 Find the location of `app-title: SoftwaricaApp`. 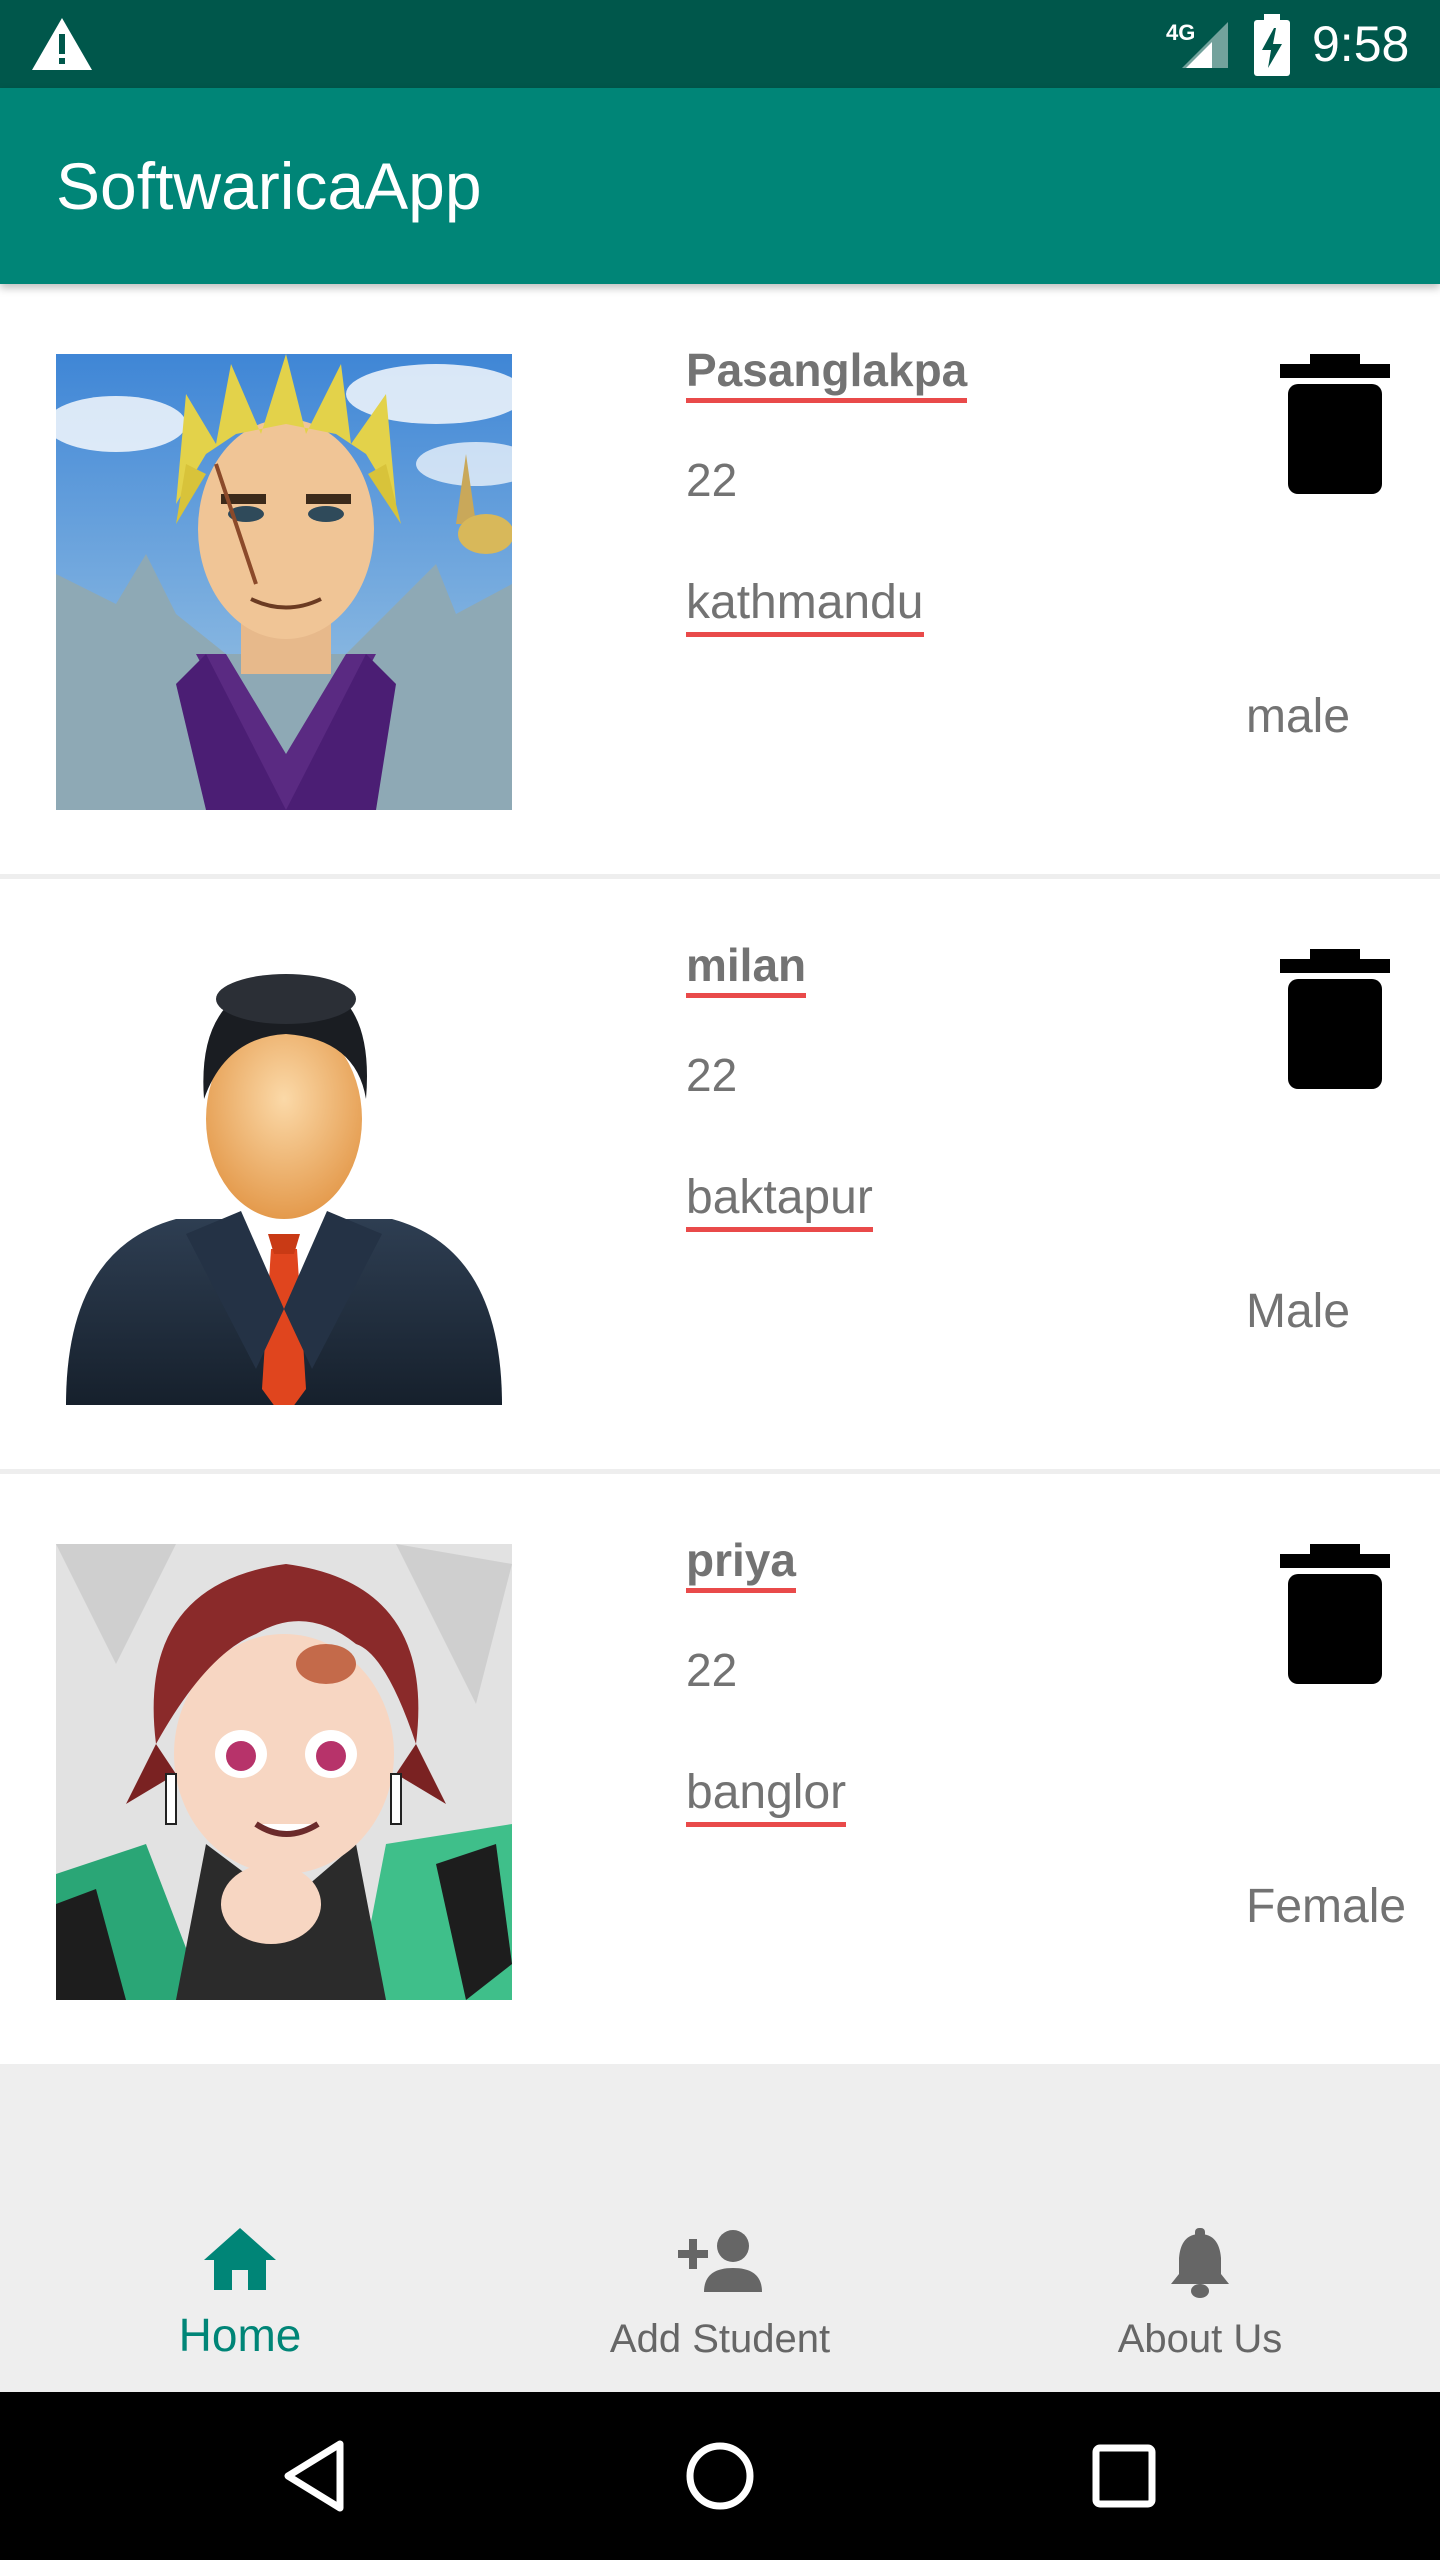

app-title: SoftwaricaApp is located at coordinates (269, 186).